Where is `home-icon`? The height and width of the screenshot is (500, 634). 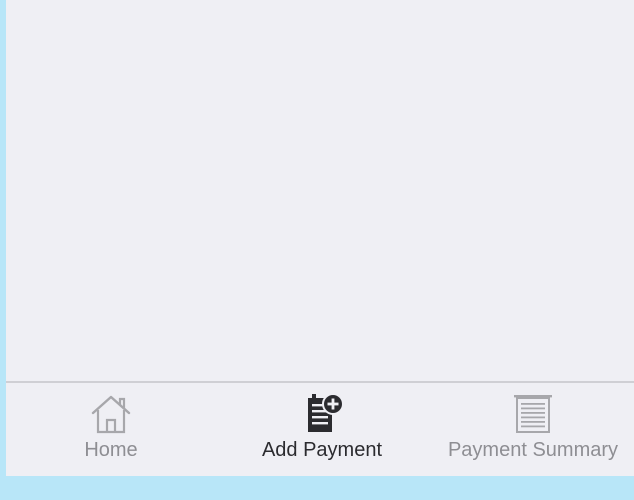 home-icon is located at coordinates (111, 414).